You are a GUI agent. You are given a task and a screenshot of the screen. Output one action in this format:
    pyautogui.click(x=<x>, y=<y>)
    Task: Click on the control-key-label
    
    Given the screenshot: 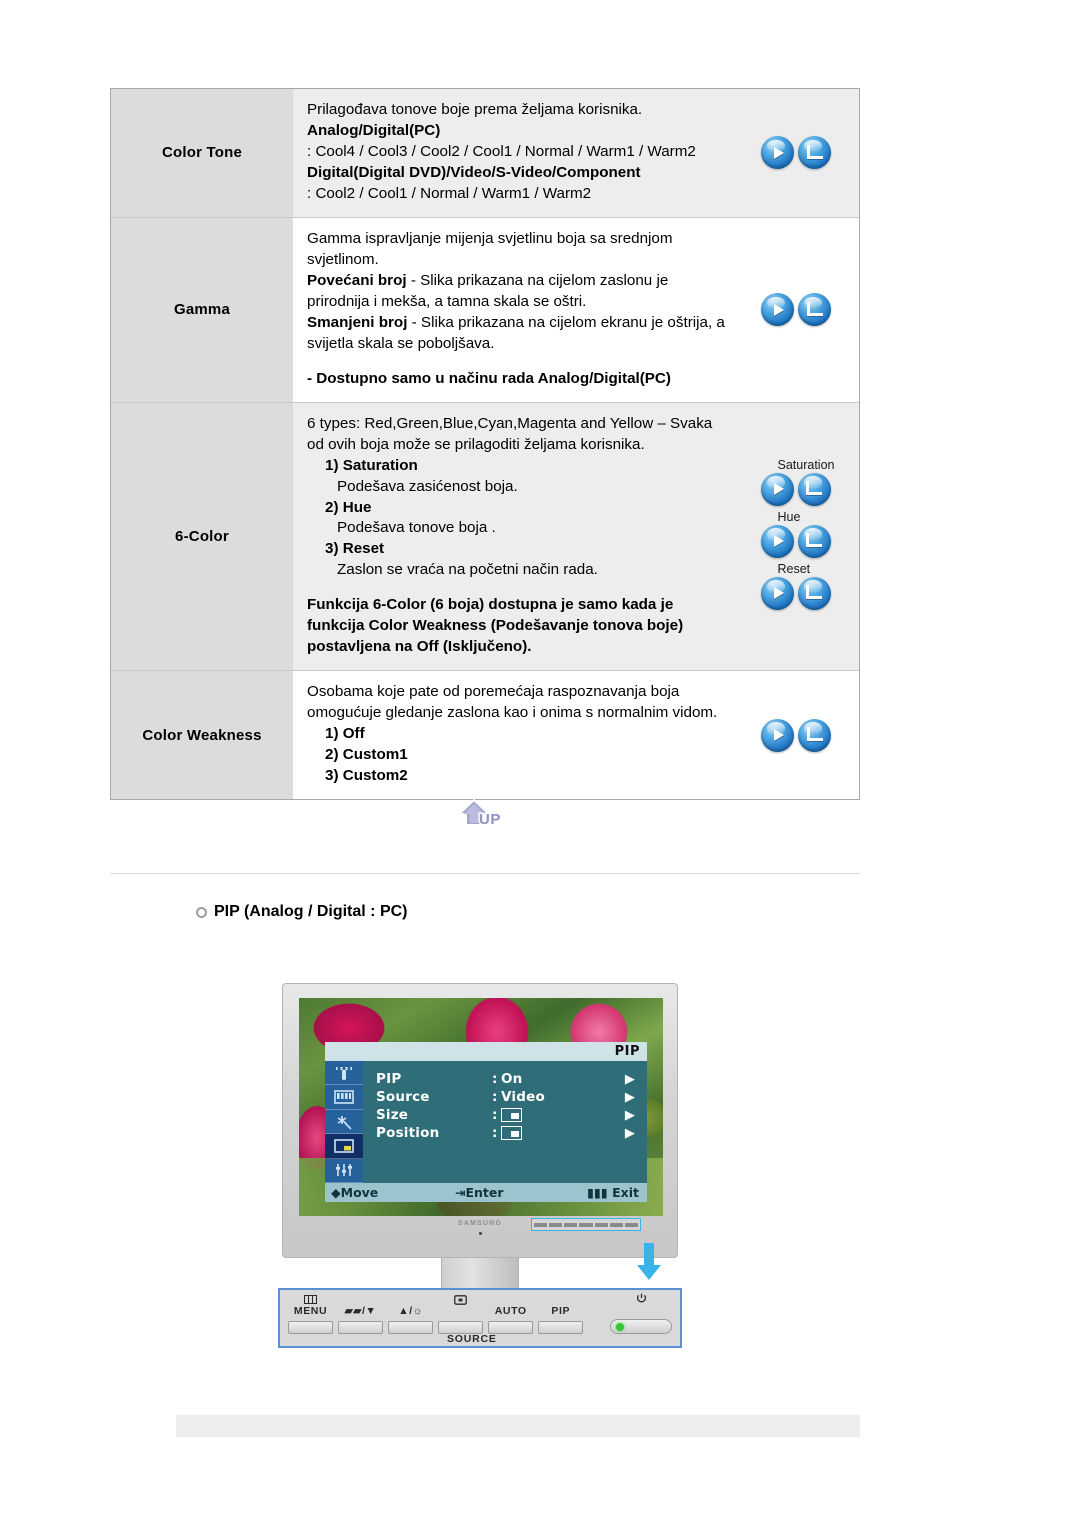 What is the action you would take?
    pyautogui.click(x=641, y=1309)
    